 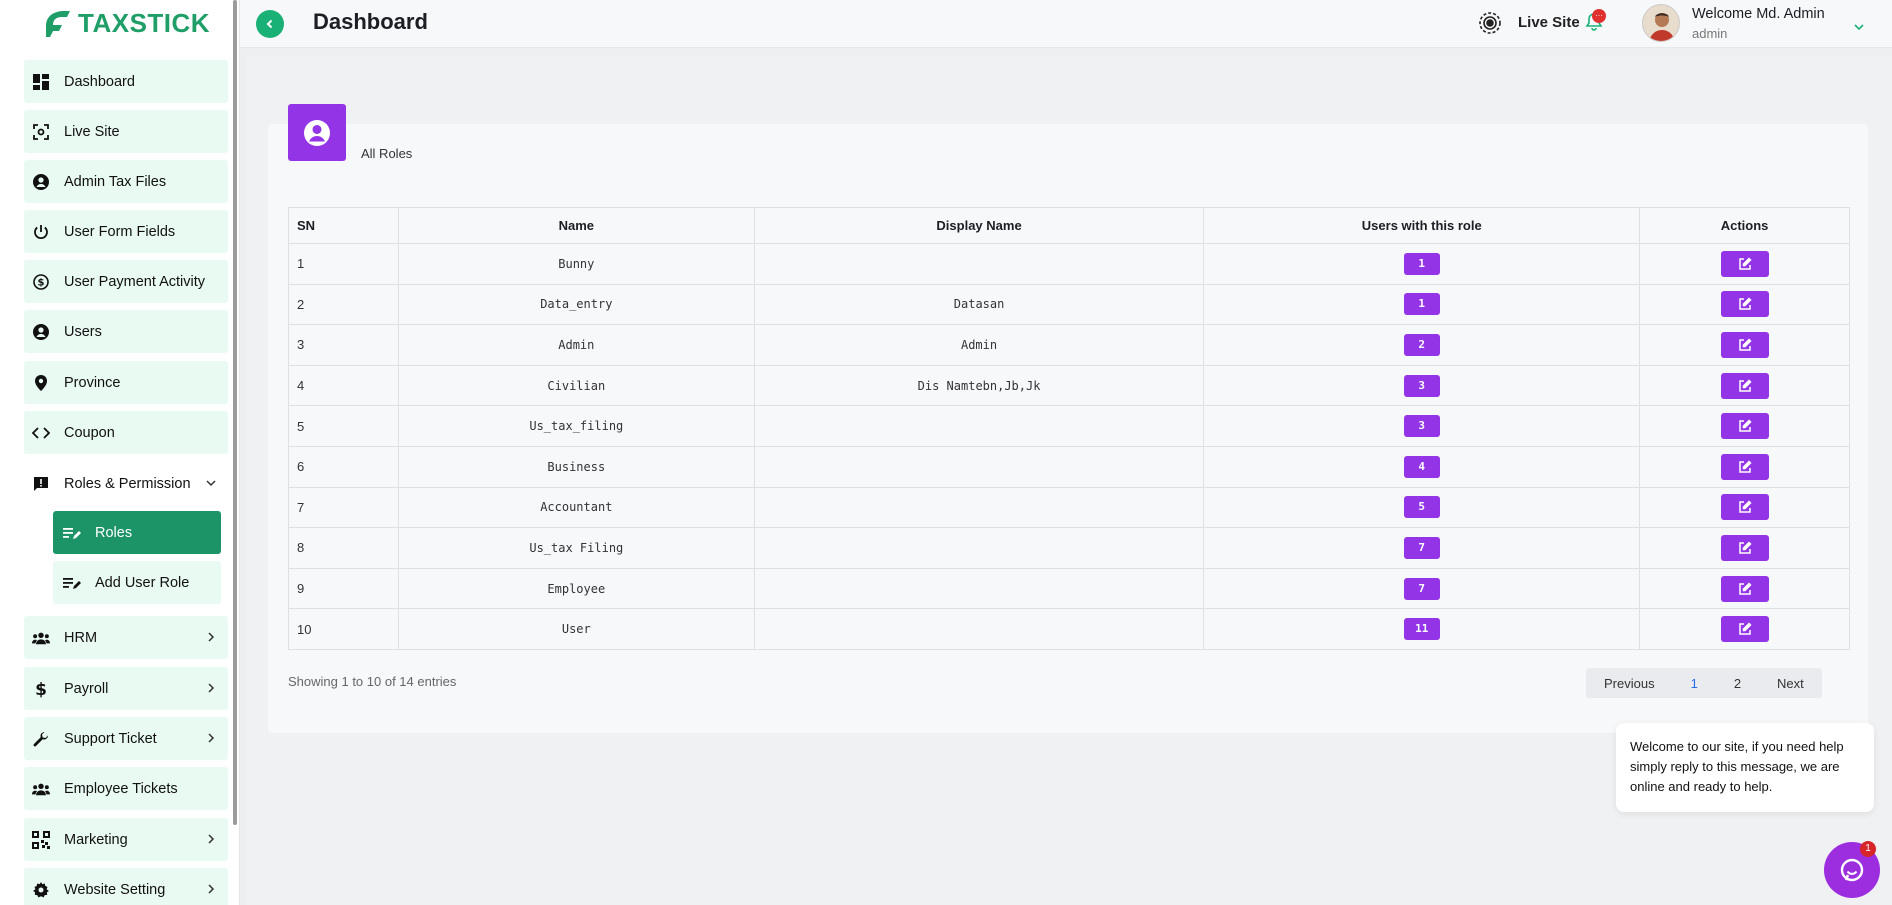 I want to click on sidebar-item-coupon: Coupon, so click(x=126, y=432).